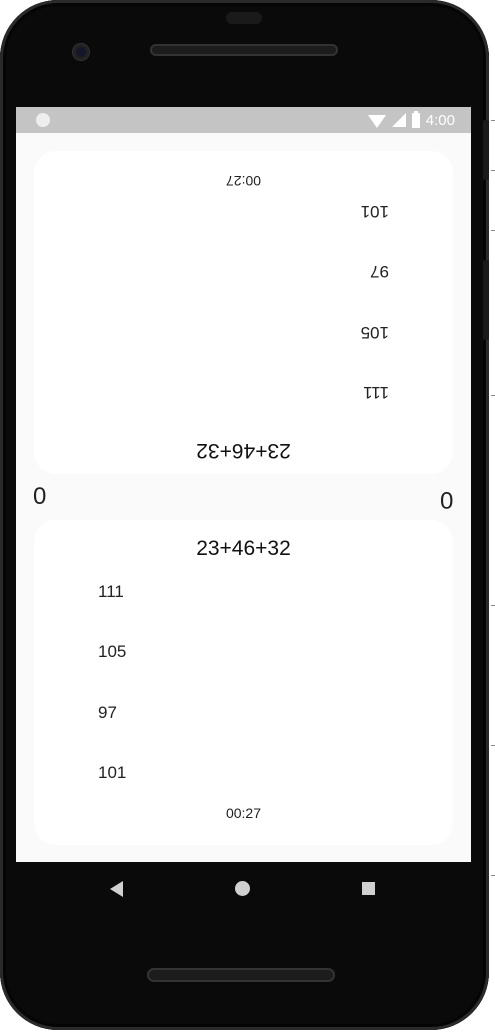 The width and height of the screenshot is (495, 1033). What do you see at coordinates (492, 535) in the screenshot?
I see `background-window-edge` at bounding box center [492, 535].